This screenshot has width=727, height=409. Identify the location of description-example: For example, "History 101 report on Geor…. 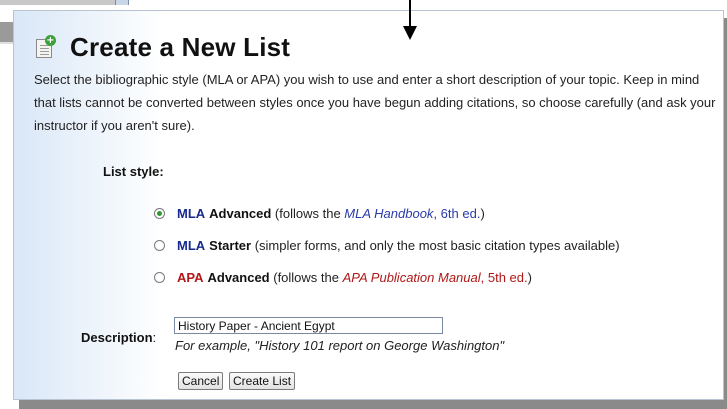
(340, 345).